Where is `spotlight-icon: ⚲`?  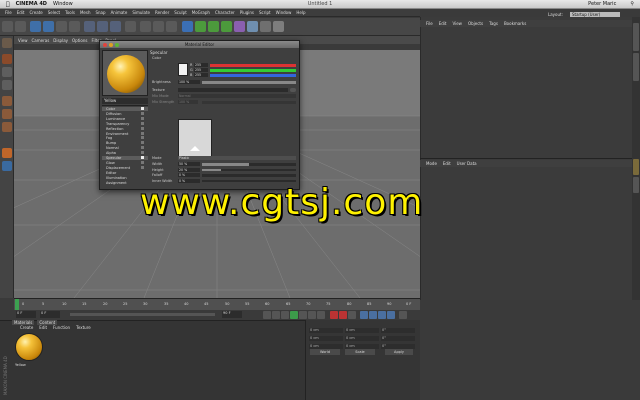
spotlight-icon: ⚲ is located at coordinates (632, 4).